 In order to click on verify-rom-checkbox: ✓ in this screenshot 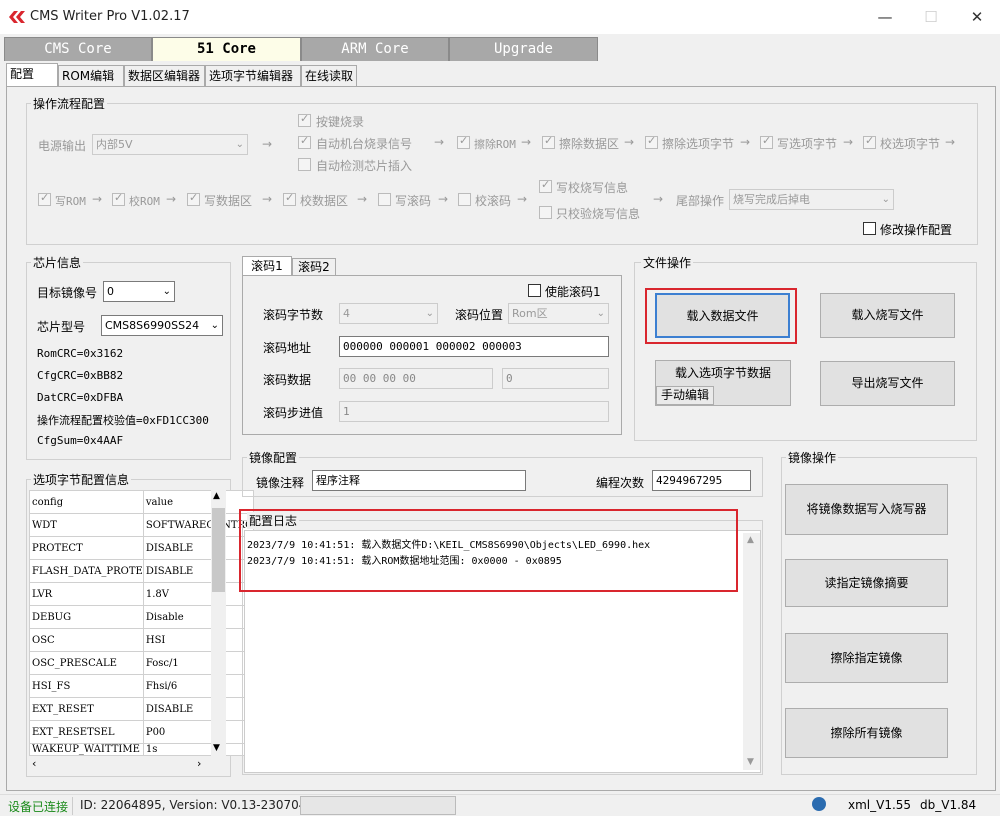, I will do `click(118, 198)`.